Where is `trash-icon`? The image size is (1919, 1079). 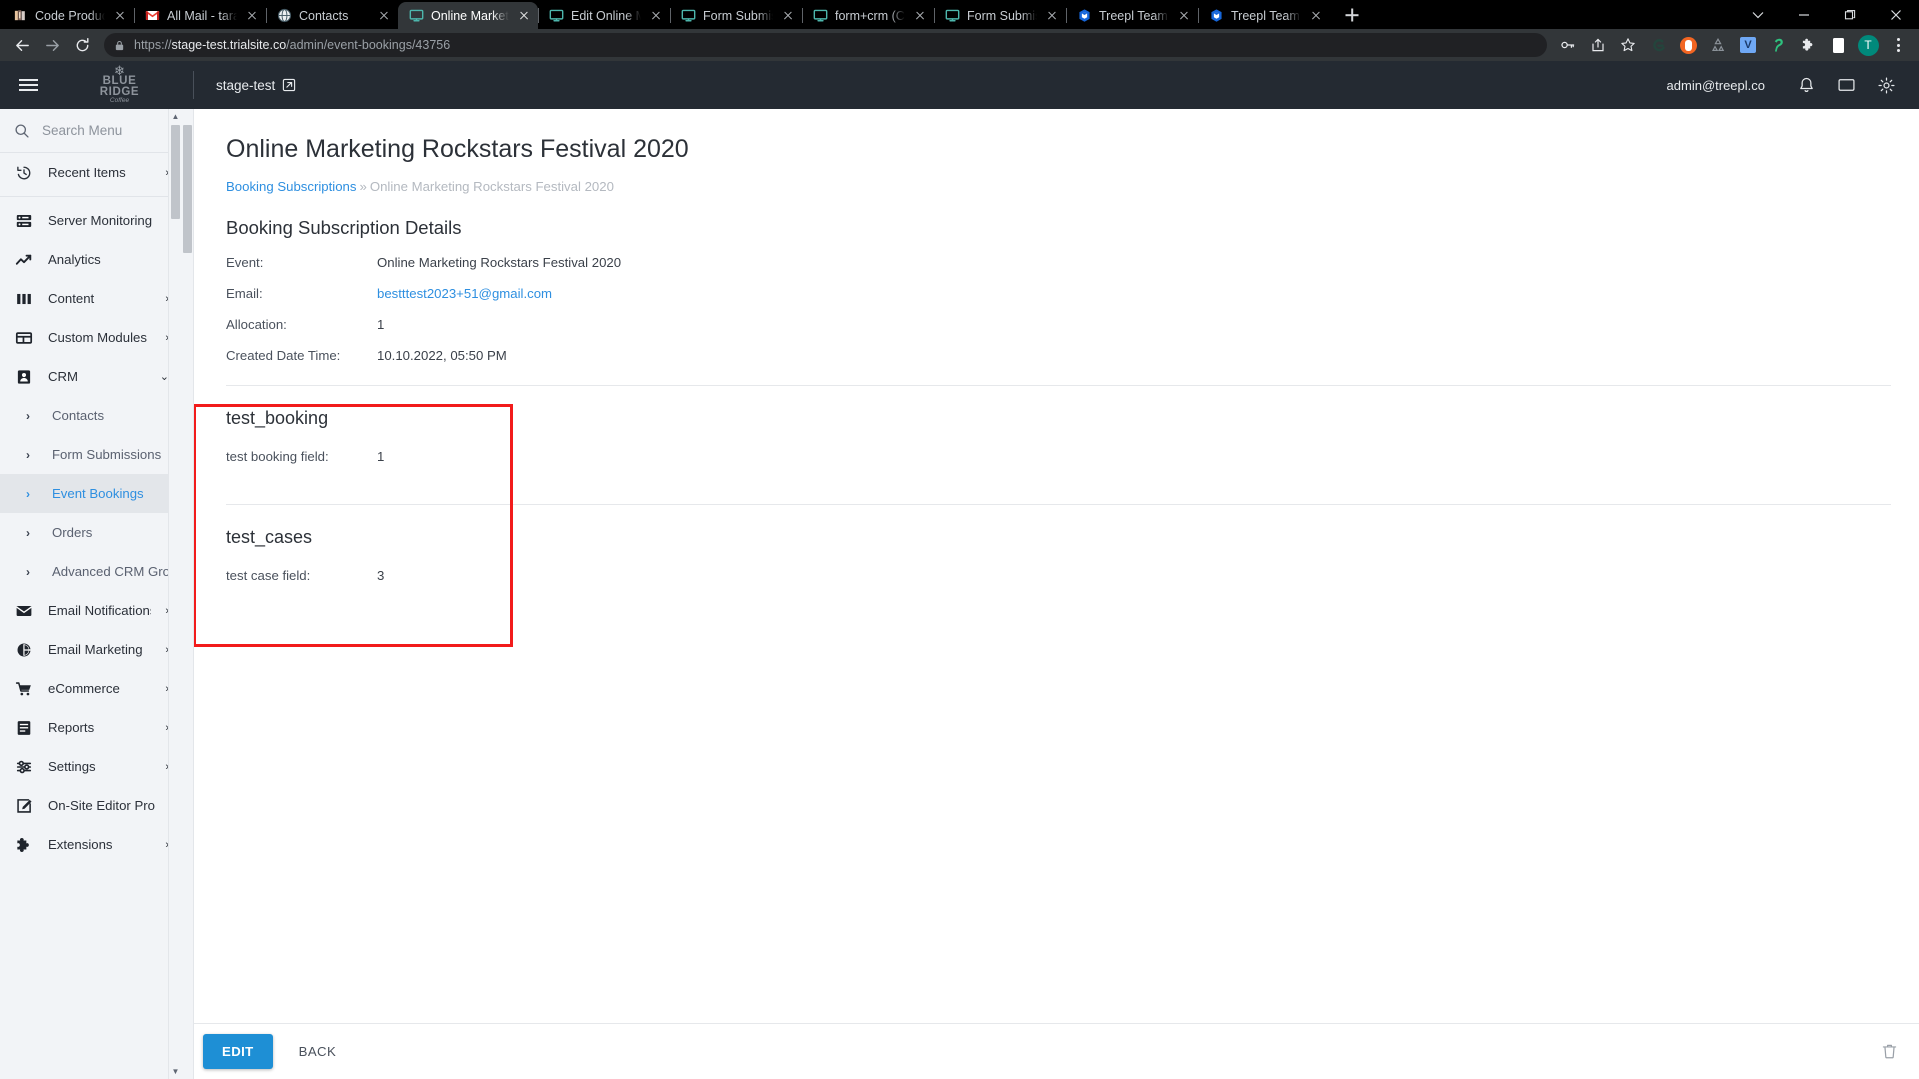 trash-icon is located at coordinates (1889, 1051).